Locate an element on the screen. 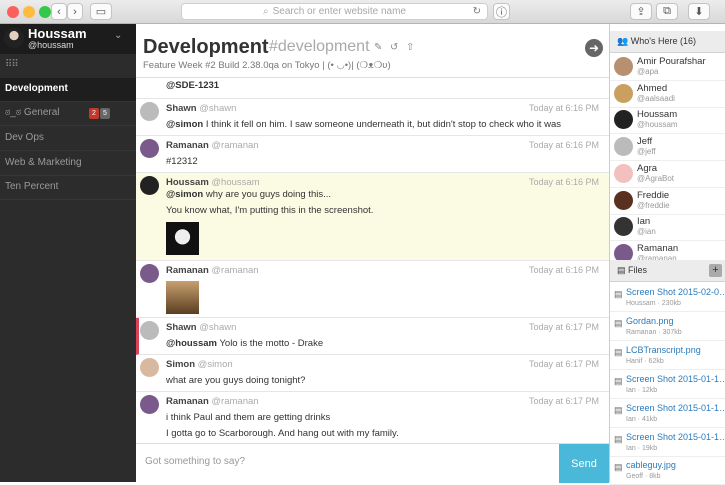 Image resolution: width=725 pixels, height=485 pixels. file-item: ▤ LCBTranscript.png Hanif · 62kb is located at coordinates (667, 355).